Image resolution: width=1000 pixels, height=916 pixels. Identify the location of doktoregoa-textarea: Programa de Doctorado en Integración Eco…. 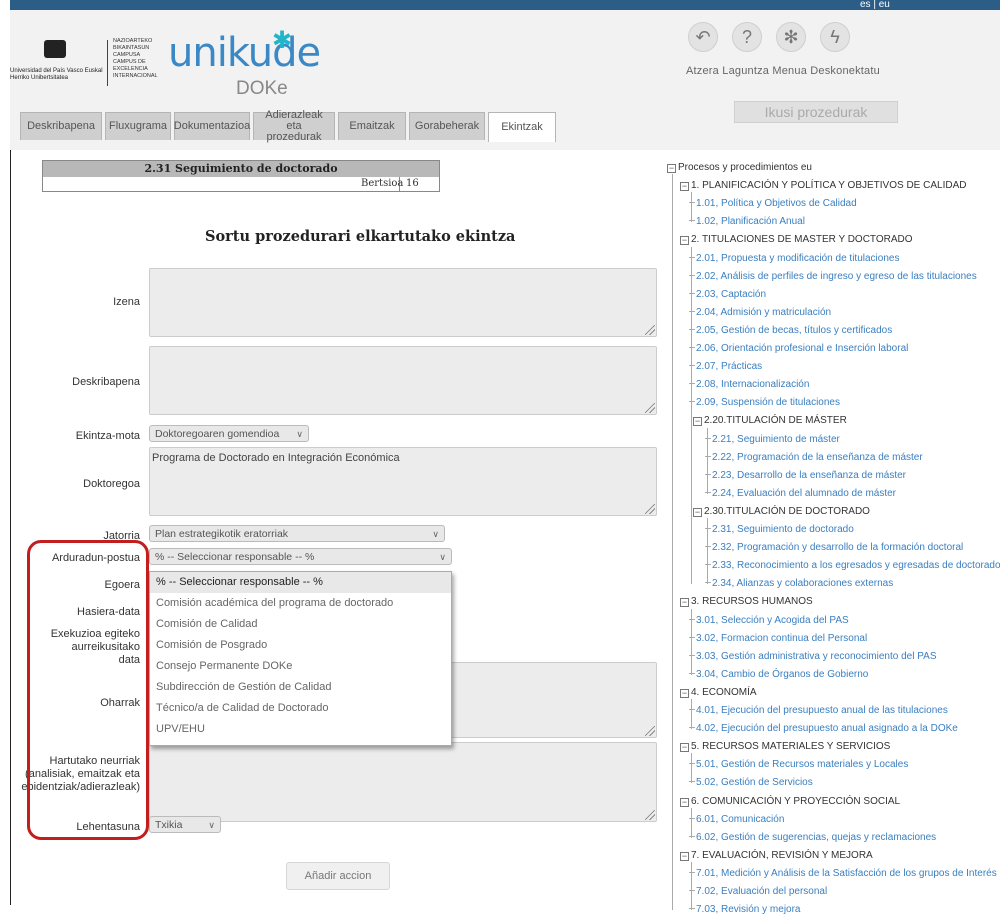
(403, 481).